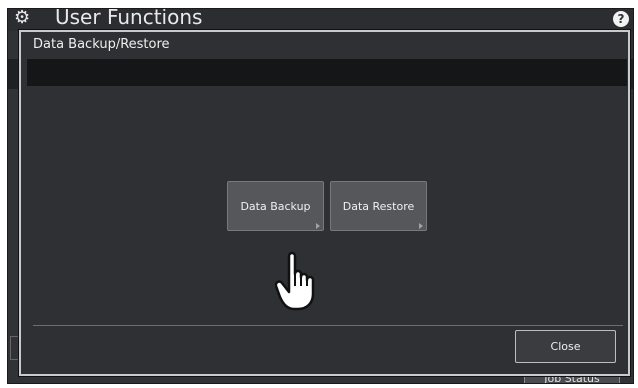 This screenshot has width=638, height=388. I want to click on app-header: ⚙ User Functions ?, so click(320, 20).